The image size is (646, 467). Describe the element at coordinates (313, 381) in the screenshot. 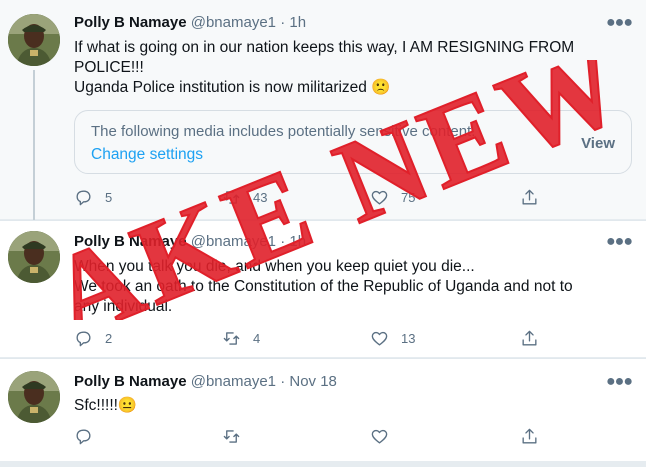

I see `tweet-time: Nov 18` at that location.